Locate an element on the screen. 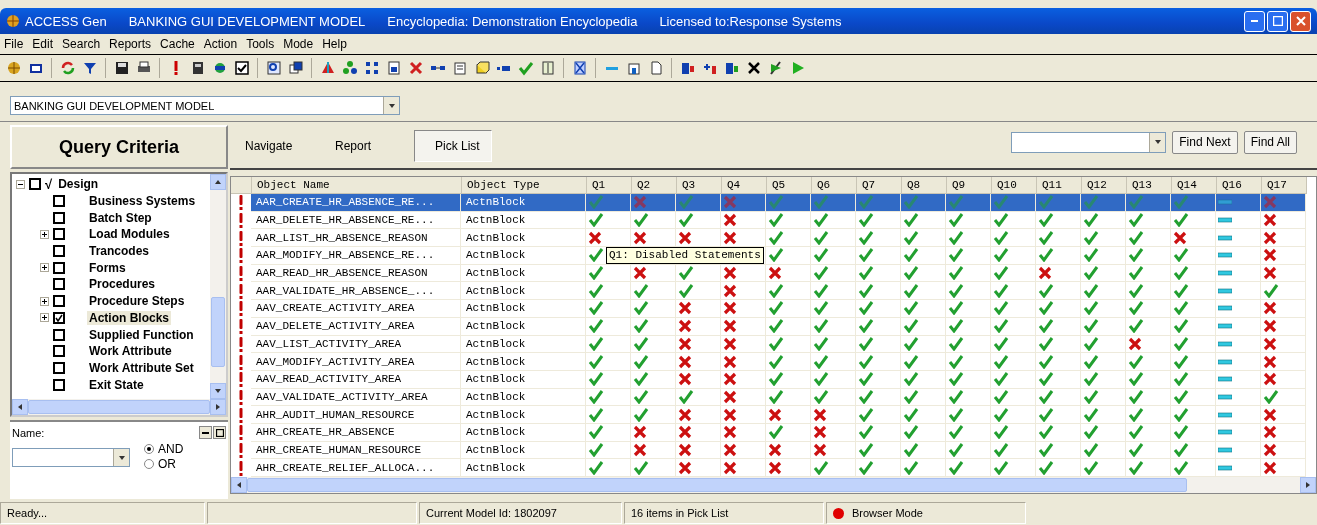 This screenshot has width=1317, height=525. table-cell: AAV_READ_ACTIVITY_AREA is located at coordinates (356, 379).